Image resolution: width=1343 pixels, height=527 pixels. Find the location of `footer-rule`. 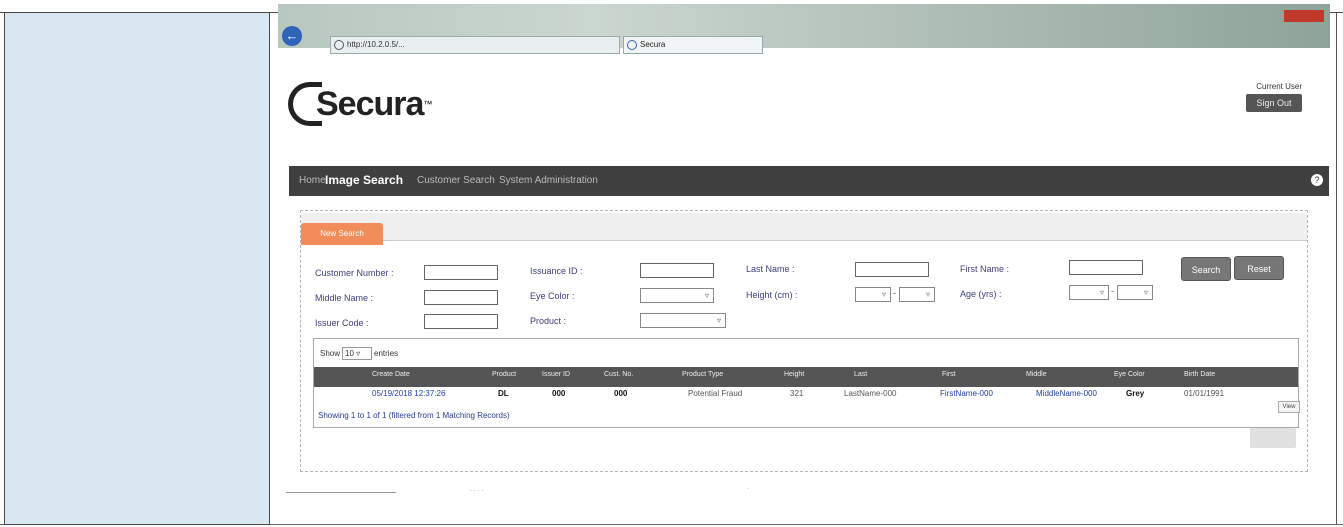

footer-rule is located at coordinates (341, 492).